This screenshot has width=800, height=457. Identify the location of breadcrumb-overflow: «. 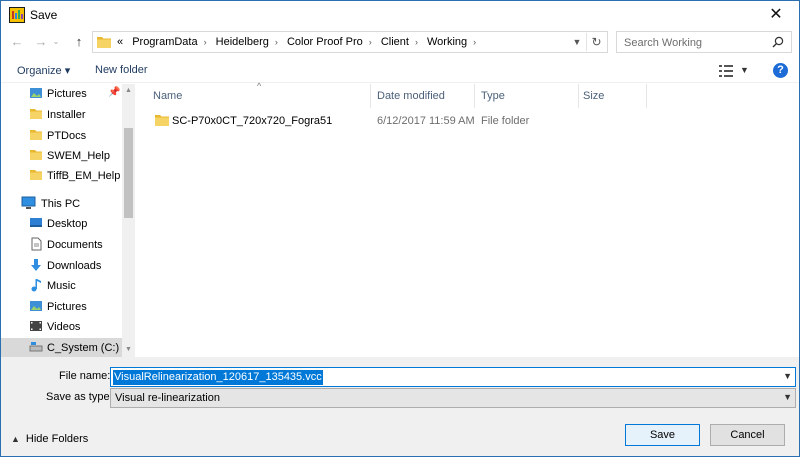
(120, 42).